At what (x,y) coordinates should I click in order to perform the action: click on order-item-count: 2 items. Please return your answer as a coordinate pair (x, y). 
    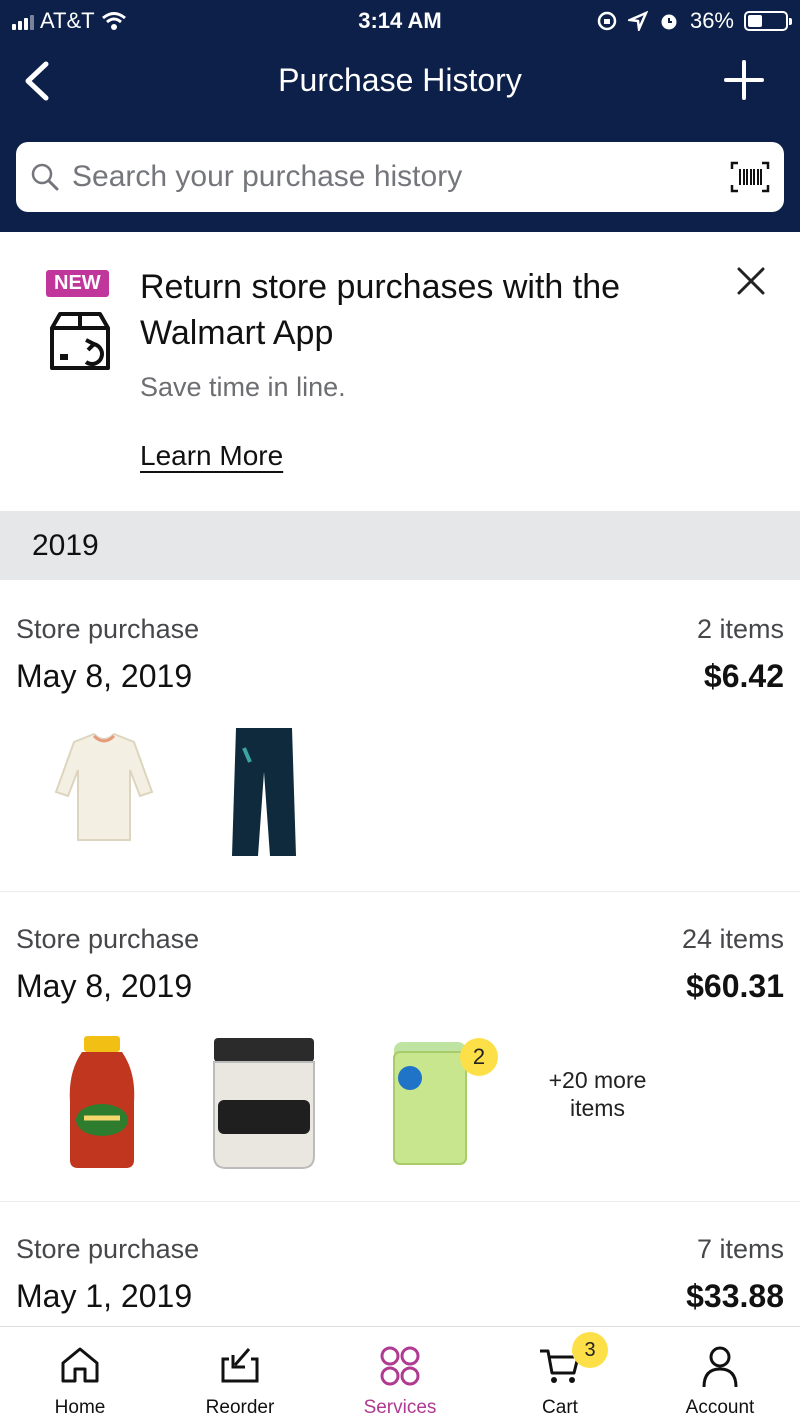
    Looking at the image, I should click on (740, 629).